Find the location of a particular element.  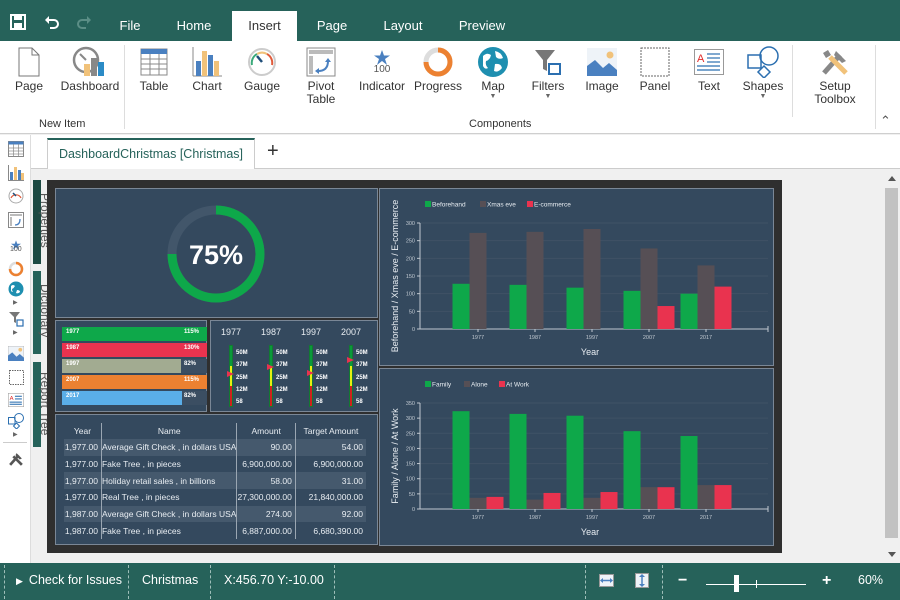

column-header-amount: Amount is located at coordinates (266, 431).